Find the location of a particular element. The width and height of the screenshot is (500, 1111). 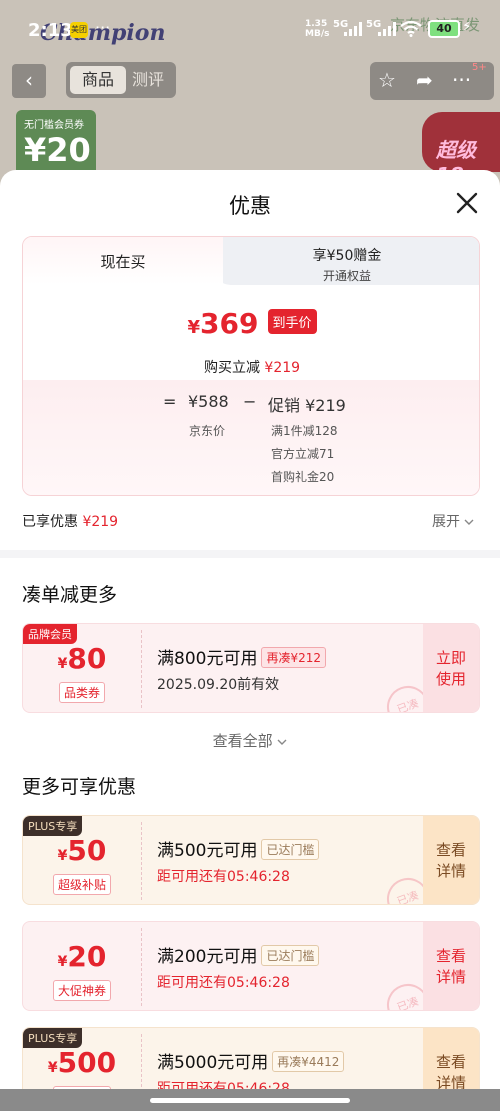

coupon-type-label: 超级补贴 is located at coordinates (81, 884).